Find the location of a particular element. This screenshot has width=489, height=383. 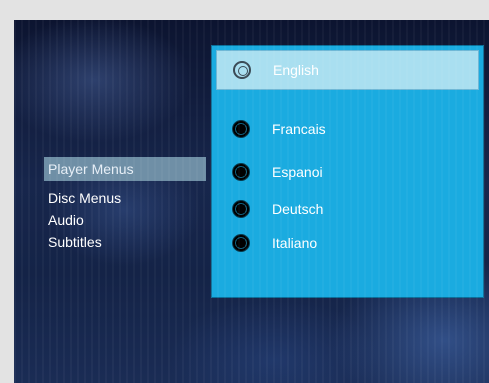

menu-item-subtitles: Subtitles is located at coordinates (125, 242).